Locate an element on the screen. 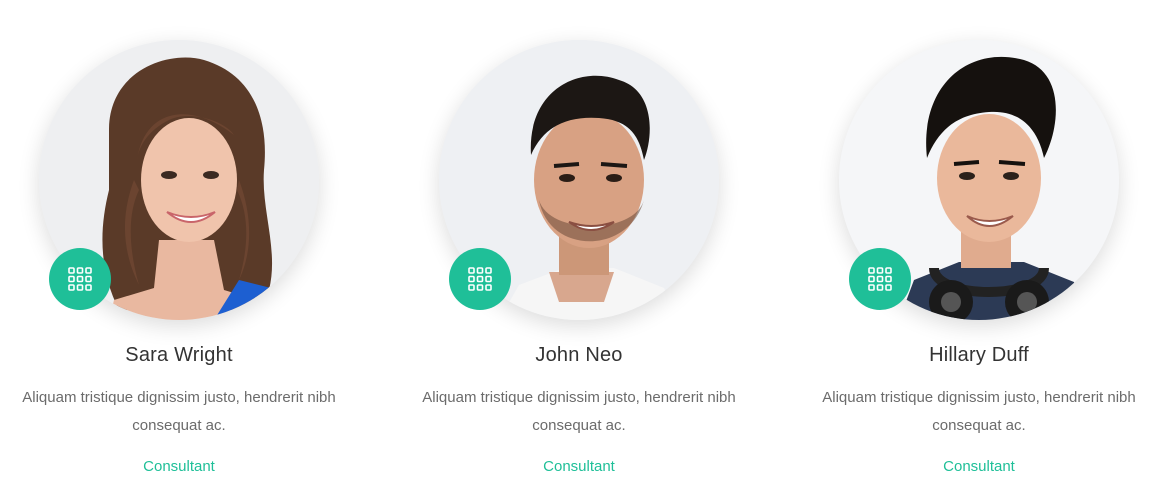 The width and height of the screenshot is (1159, 502). member-name: Hillary Duff is located at coordinates (979, 355).